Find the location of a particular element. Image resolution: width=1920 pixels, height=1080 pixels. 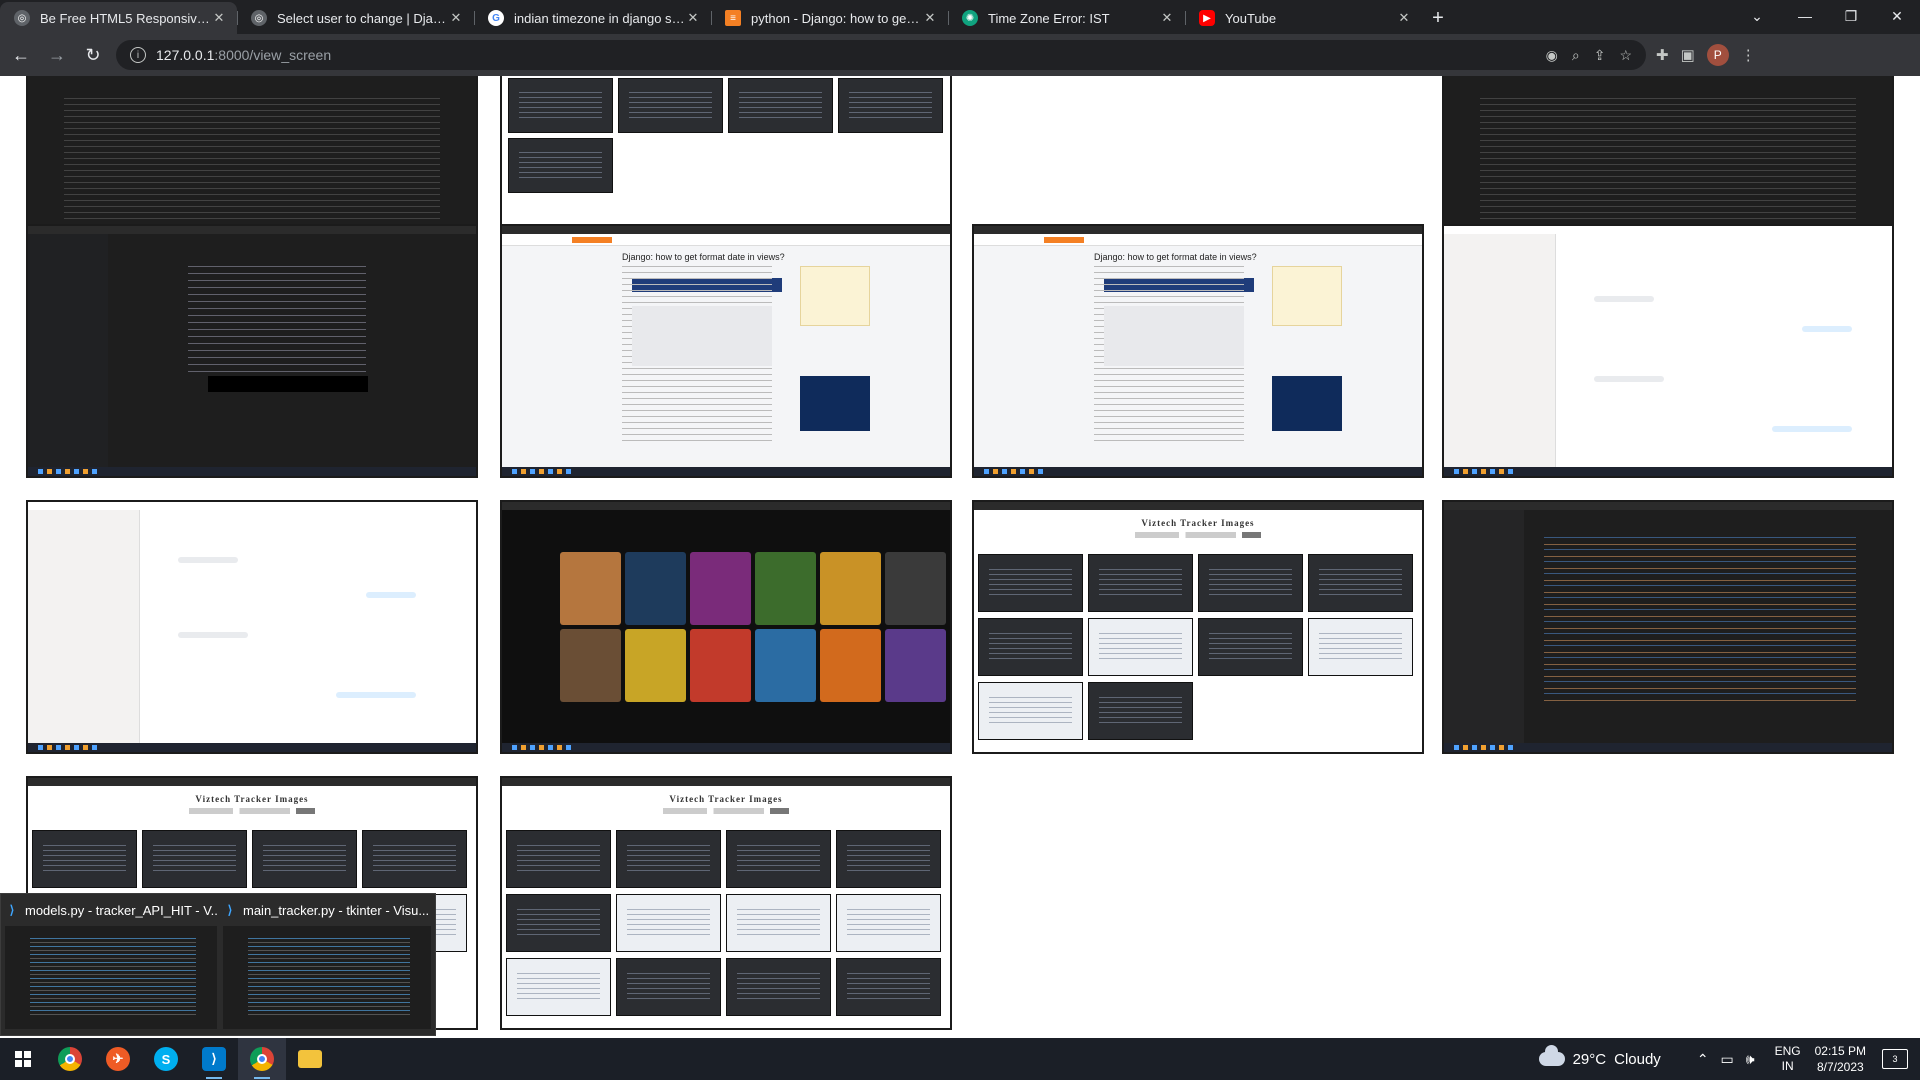

taskbar-file-explorer is located at coordinates (310, 1059).